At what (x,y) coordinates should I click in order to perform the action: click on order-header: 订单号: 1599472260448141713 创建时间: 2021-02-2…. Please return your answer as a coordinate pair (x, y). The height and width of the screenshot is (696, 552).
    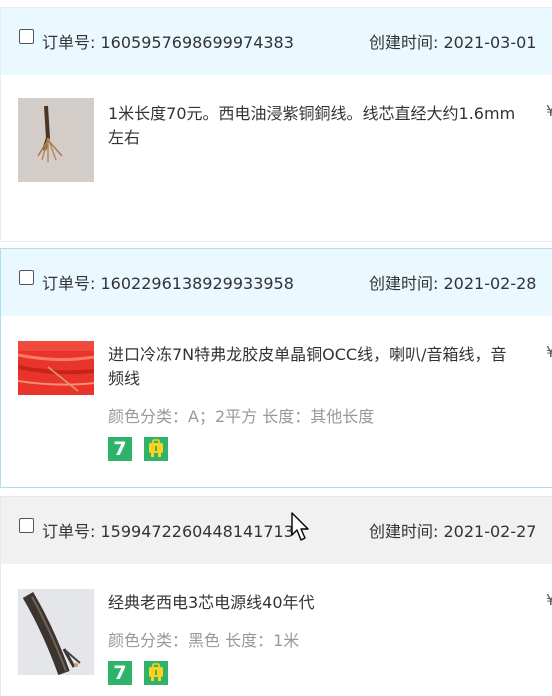
    Looking at the image, I should click on (276, 530).